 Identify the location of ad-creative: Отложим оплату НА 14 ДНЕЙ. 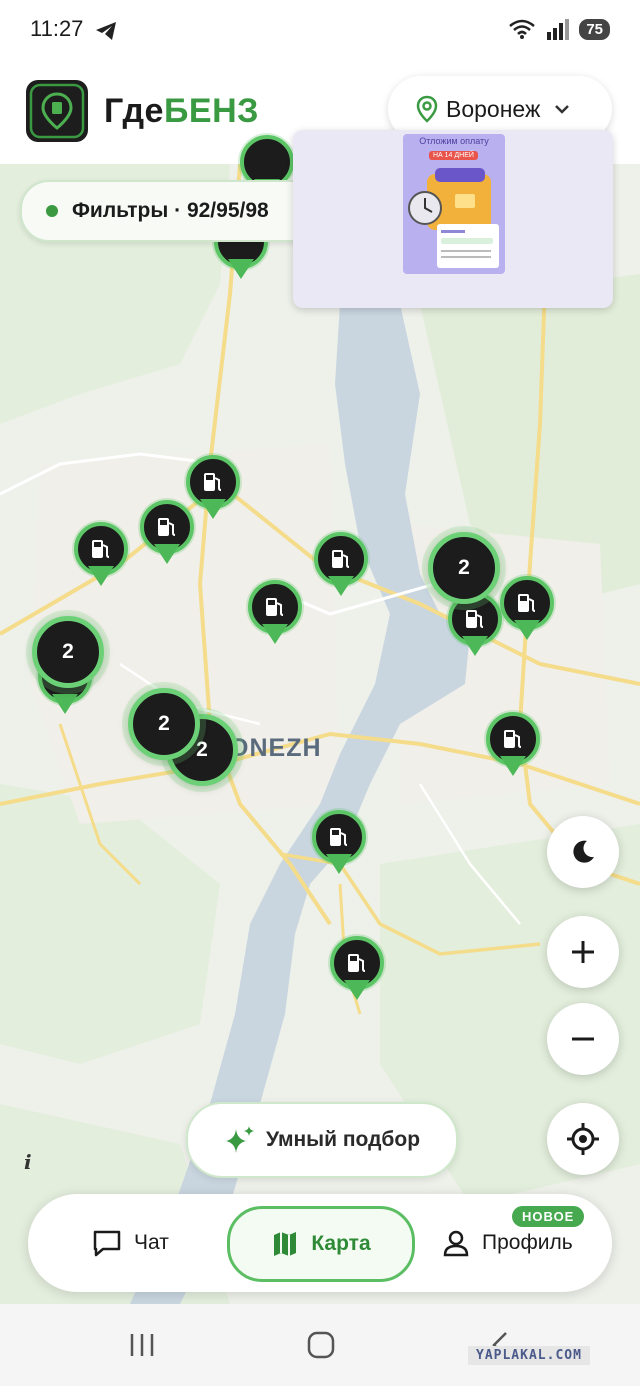
(454, 204).